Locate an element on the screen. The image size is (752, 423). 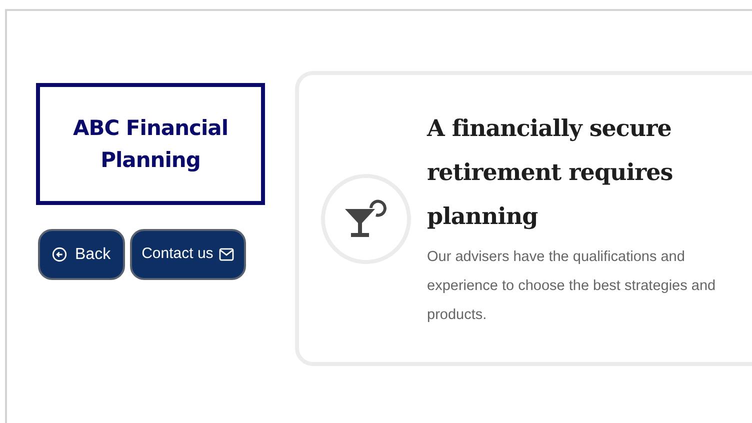
feature-title: A financially secure retirement requires planning is located at coordinates (550, 173).